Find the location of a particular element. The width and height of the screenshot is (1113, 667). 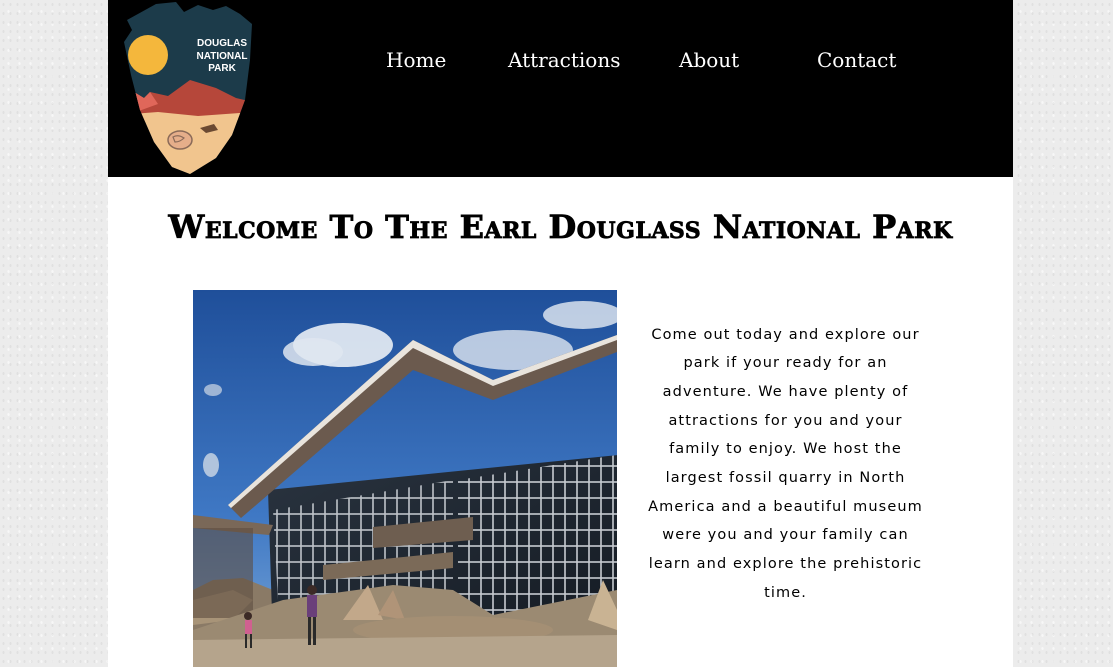

park-logo: DOUGLAS NATIONAL PARK is located at coordinates (185, 87).